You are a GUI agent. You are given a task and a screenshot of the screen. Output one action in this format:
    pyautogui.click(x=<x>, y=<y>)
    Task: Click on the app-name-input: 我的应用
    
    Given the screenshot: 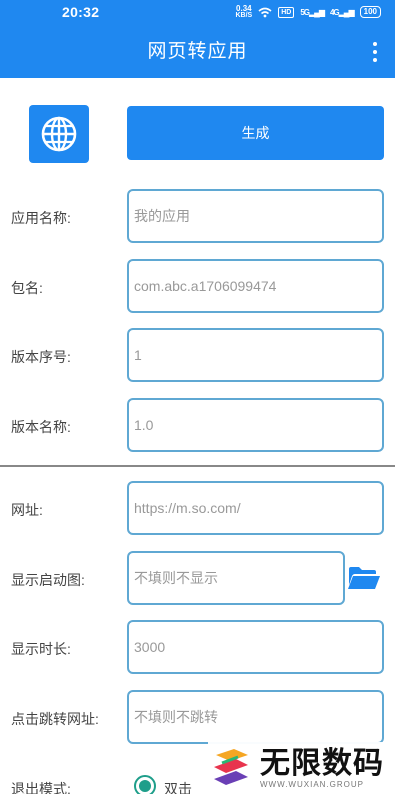 What is the action you would take?
    pyautogui.click(x=255, y=216)
    